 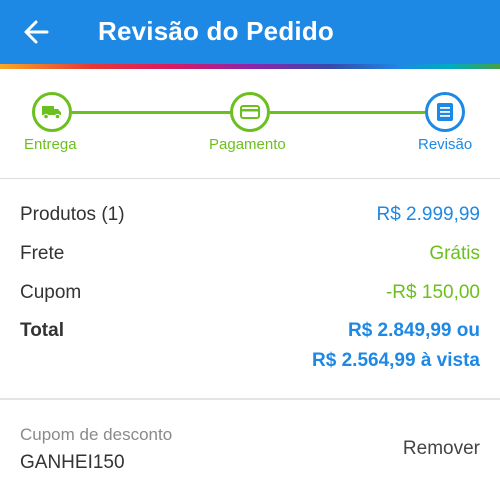 I want to click on total-value-installments: R$ 2.849,99 ou, so click(x=413, y=330).